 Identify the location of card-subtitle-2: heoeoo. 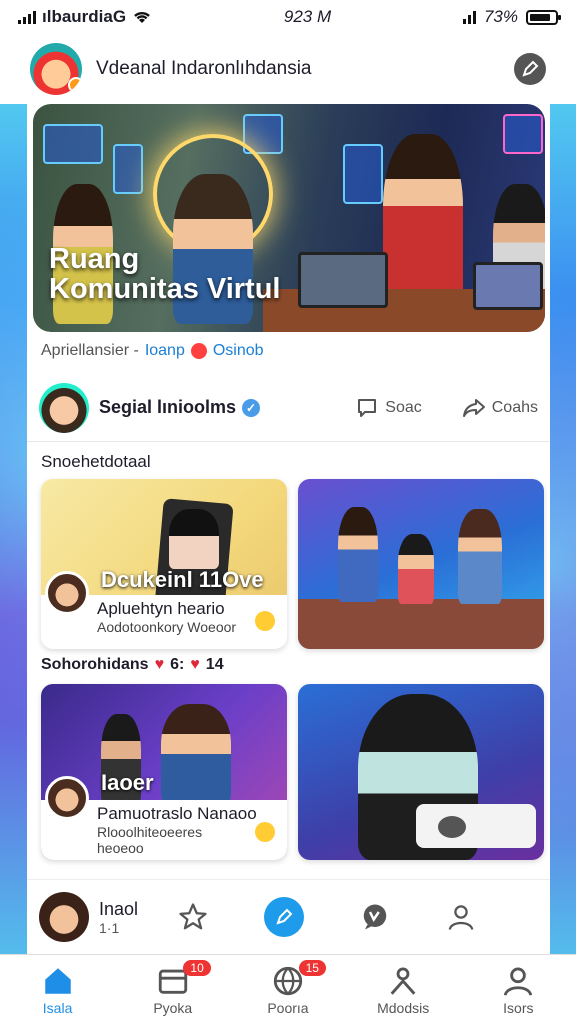
(120, 848).